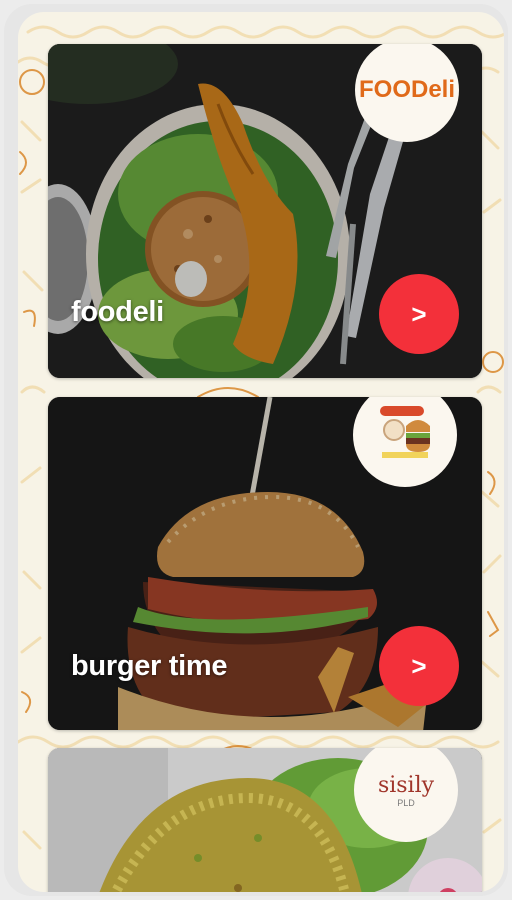 The width and height of the screenshot is (512, 900). Describe the element at coordinates (405, 432) in the screenshot. I see `burger-logo-icon` at that location.